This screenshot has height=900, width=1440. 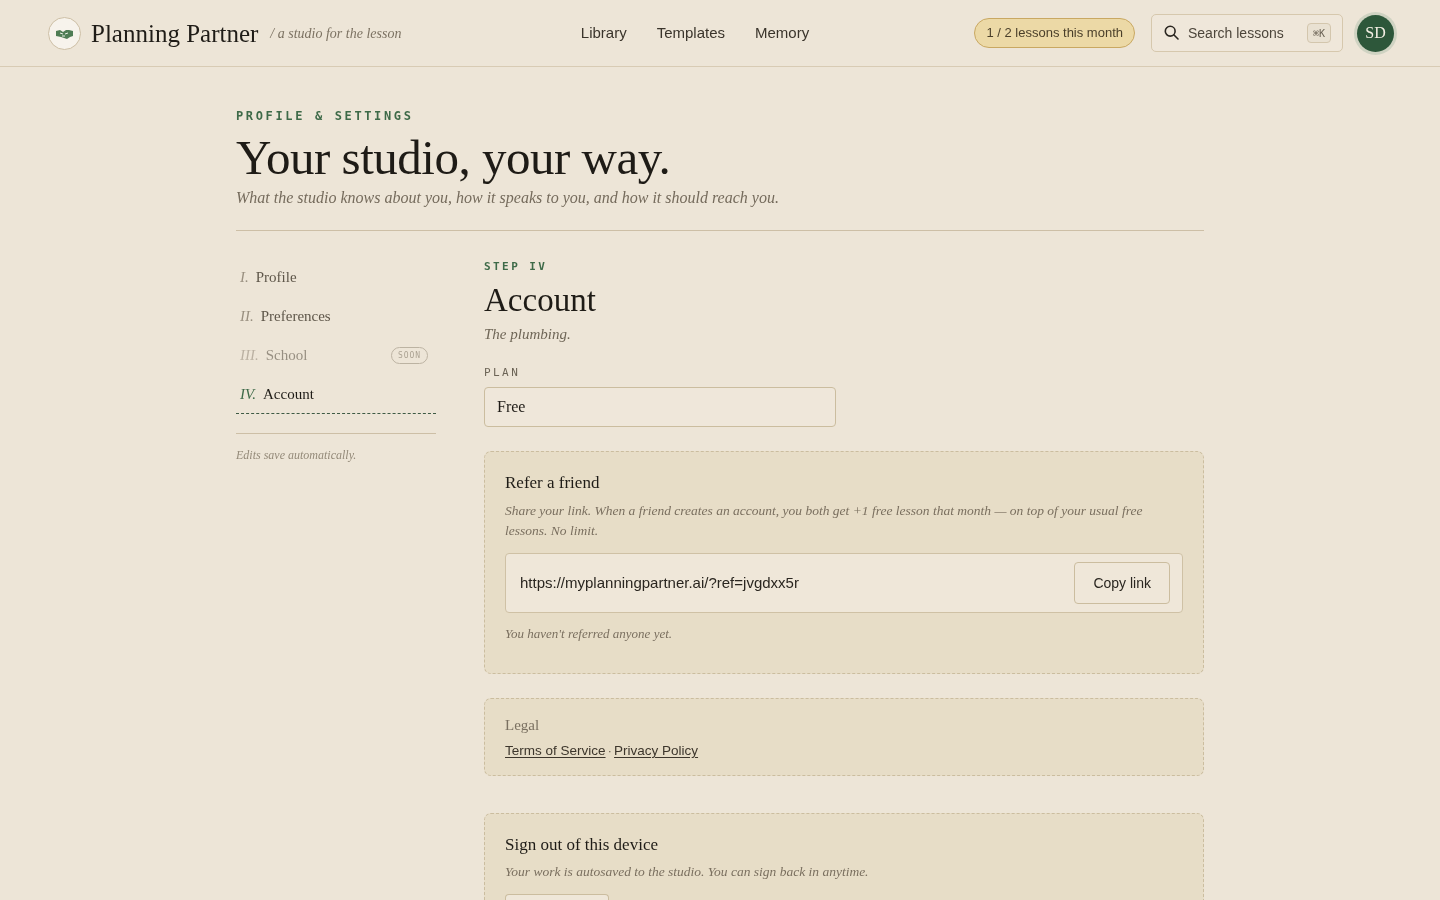 What do you see at coordinates (1054, 33) in the screenshot?
I see `usage-badge: 1 / 2 lessons this month` at bounding box center [1054, 33].